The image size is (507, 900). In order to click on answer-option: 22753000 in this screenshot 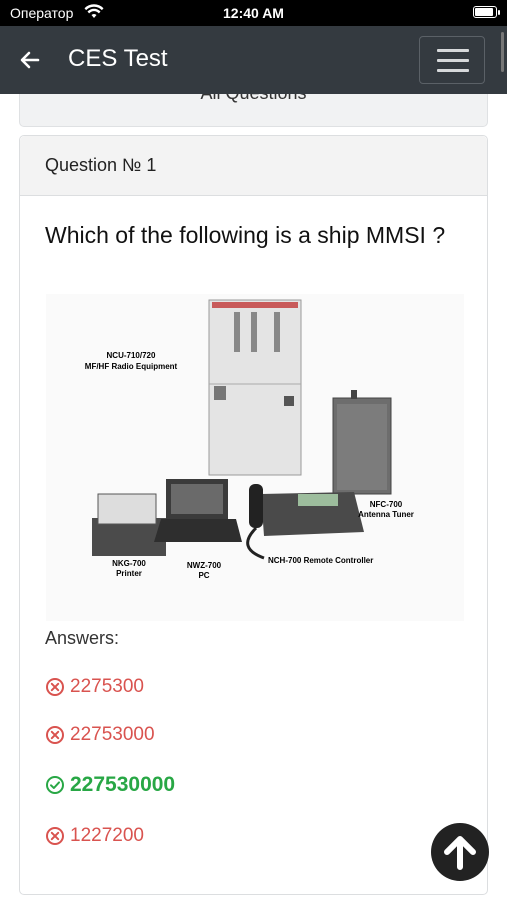, I will do `click(100, 735)`.